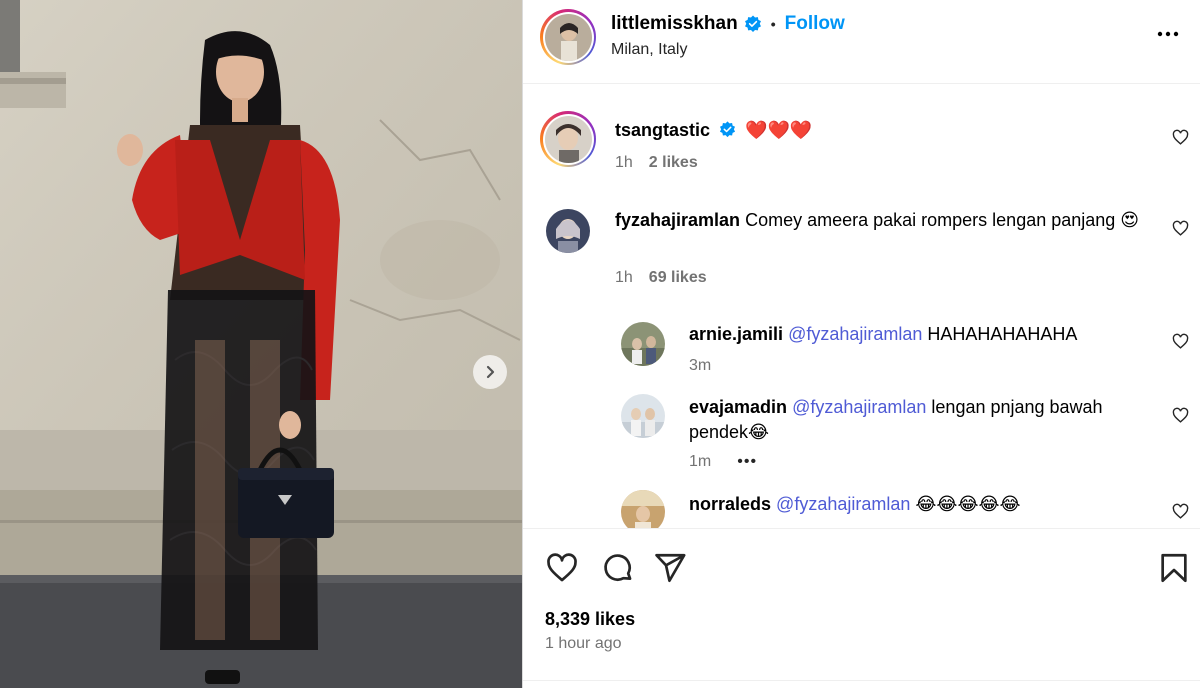 The height and width of the screenshot is (688, 1200). Describe the element at coordinates (815, 24) in the screenshot. I see `follow-button: Follow` at that location.